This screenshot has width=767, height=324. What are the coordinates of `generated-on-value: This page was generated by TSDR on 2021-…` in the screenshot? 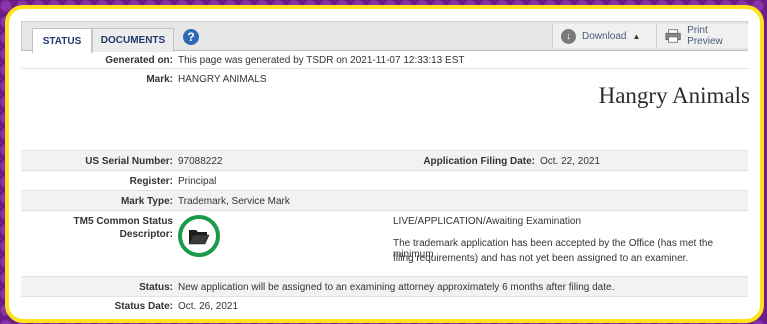 It's located at (321, 60).